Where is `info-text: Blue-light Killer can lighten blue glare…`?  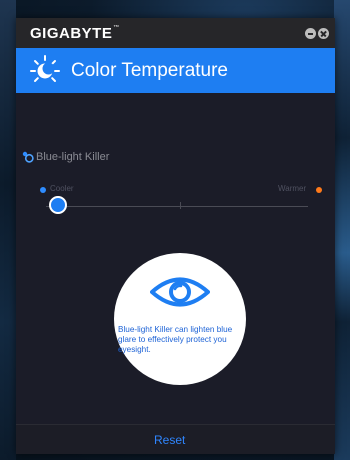
info-text: Blue-light Killer can lighten blue glare… is located at coordinates (175, 339).